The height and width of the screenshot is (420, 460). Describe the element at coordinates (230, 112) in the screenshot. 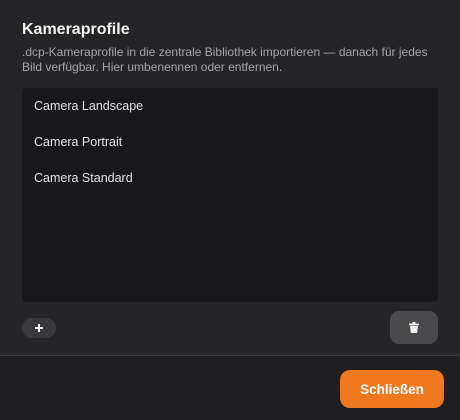

I see `list-item-camera-landscape: Camera Landscape` at that location.